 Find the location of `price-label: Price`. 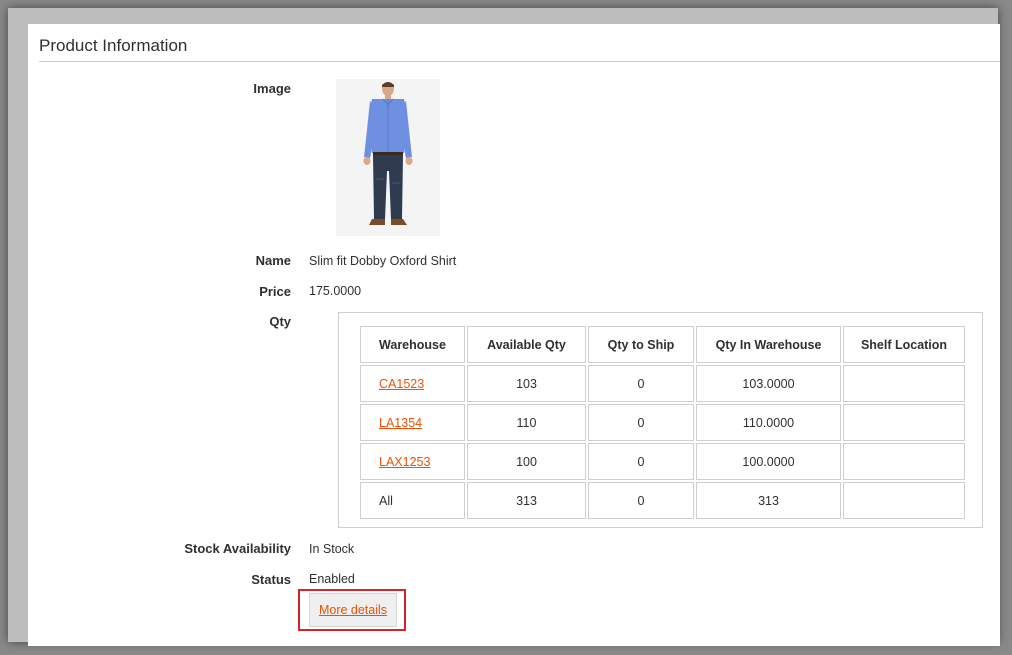

price-label: Price is located at coordinates (275, 291).